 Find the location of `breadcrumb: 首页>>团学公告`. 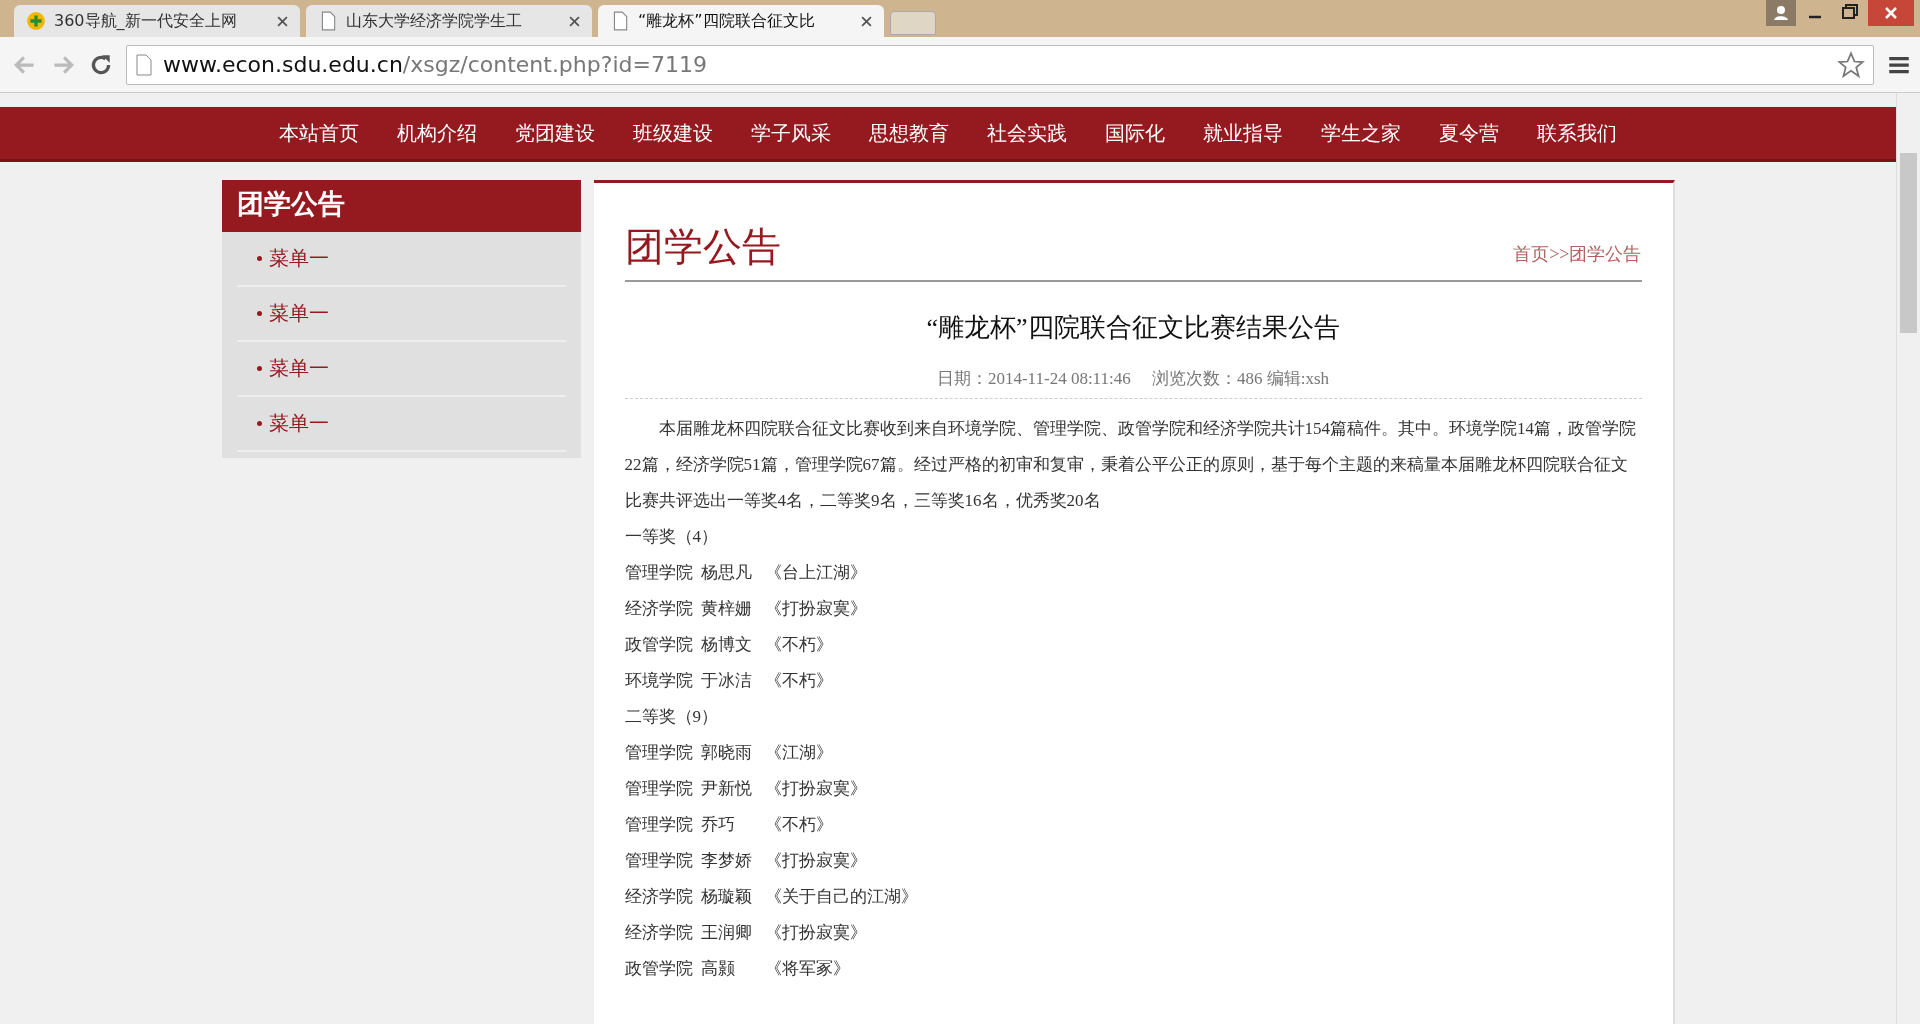

breadcrumb: 首页>>团学公告 is located at coordinates (1577, 254).